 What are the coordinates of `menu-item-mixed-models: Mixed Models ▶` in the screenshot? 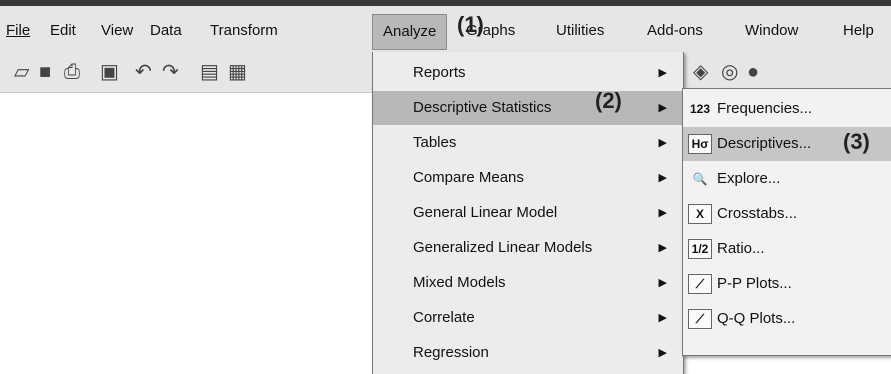 It's located at (528, 283).